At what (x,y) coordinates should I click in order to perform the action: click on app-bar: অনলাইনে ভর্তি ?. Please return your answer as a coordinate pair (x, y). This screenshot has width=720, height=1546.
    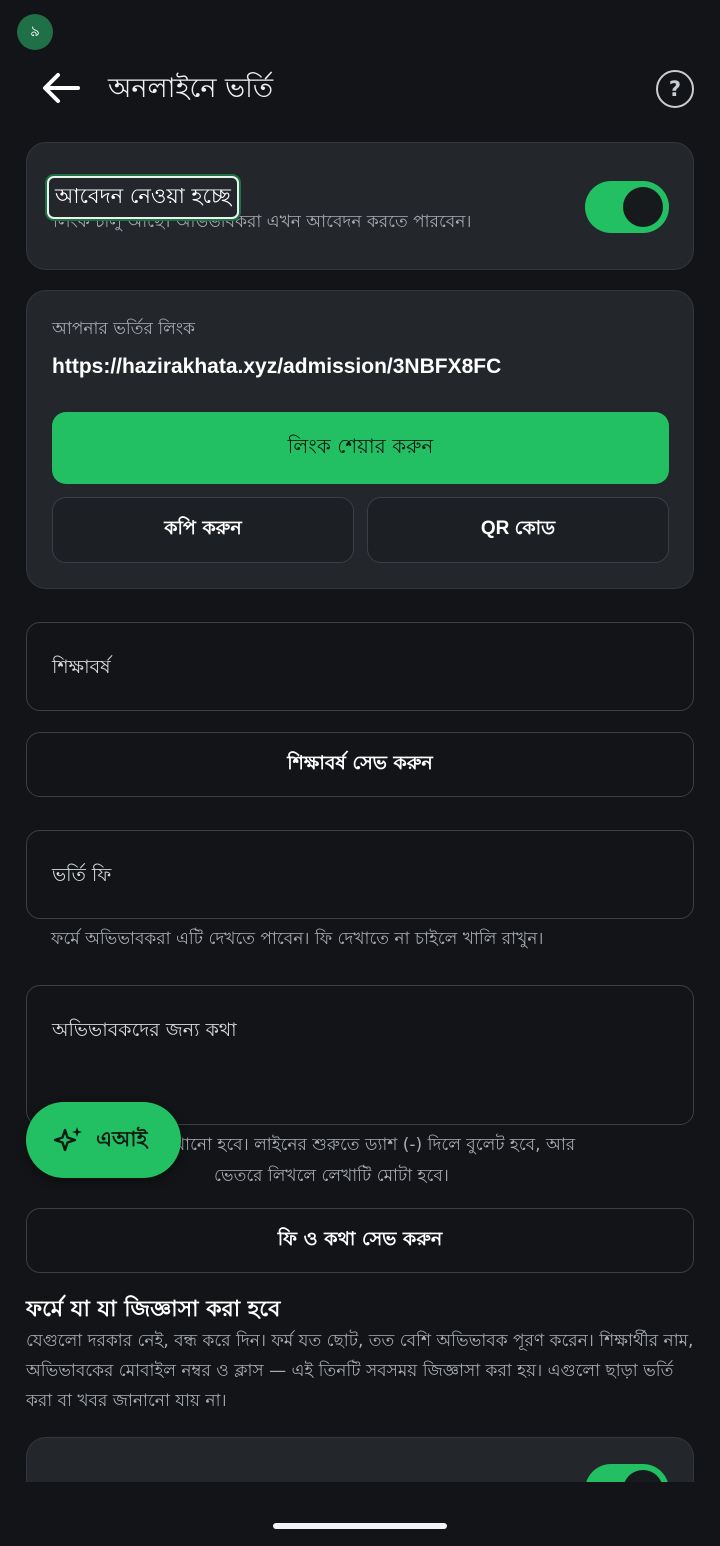
    Looking at the image, I should click on (360, 88).